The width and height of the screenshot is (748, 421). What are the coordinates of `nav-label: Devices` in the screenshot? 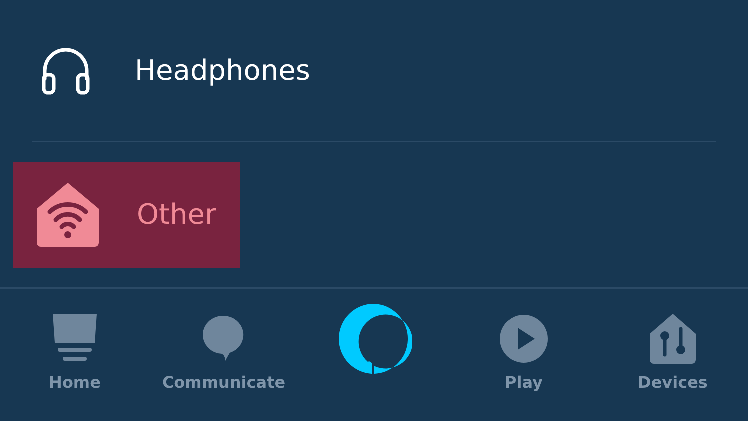 It's located at (673, 383).